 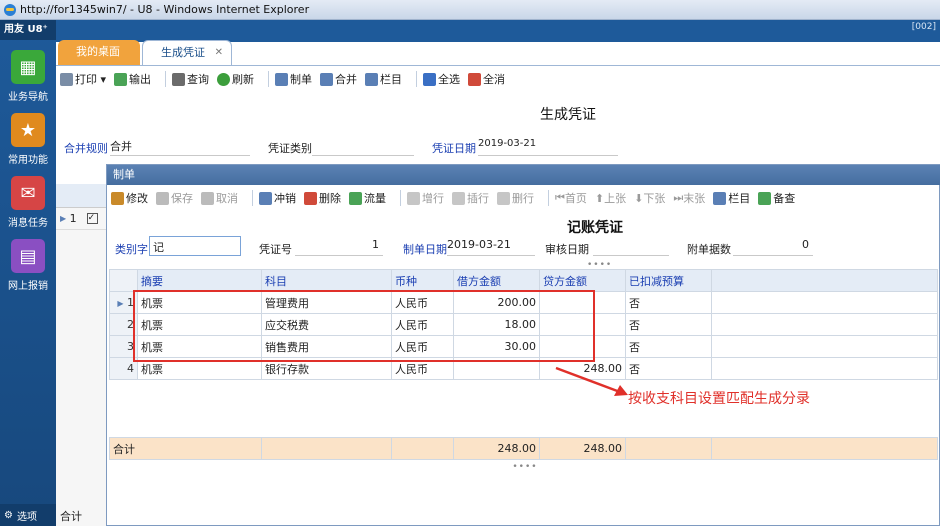 What do you see at coordinates (293, 79) in the screenshot?
I see `make-voucher-button: 制单` at bounding box center [293, 79].